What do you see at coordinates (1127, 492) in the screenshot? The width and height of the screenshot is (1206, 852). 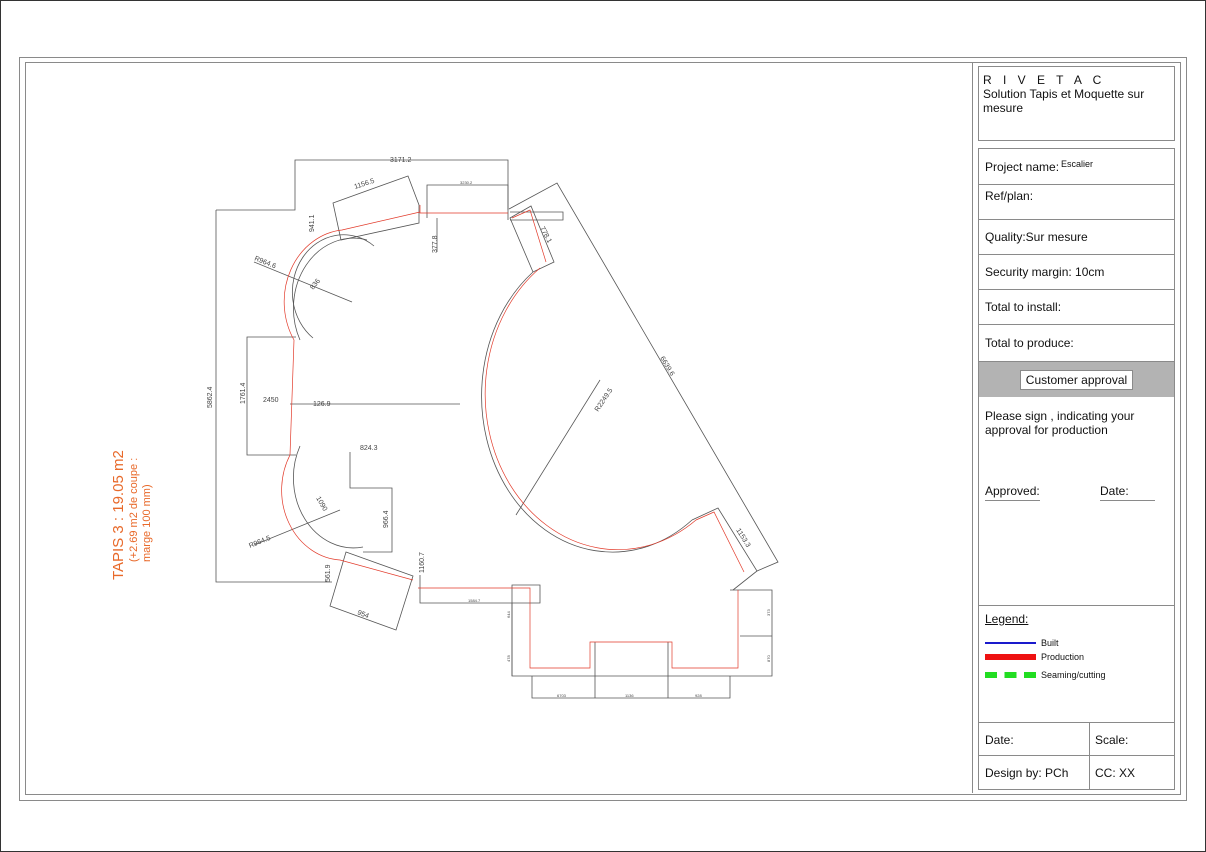 I see `approval-date-field: Date:` at bounding box center [1127, 492].